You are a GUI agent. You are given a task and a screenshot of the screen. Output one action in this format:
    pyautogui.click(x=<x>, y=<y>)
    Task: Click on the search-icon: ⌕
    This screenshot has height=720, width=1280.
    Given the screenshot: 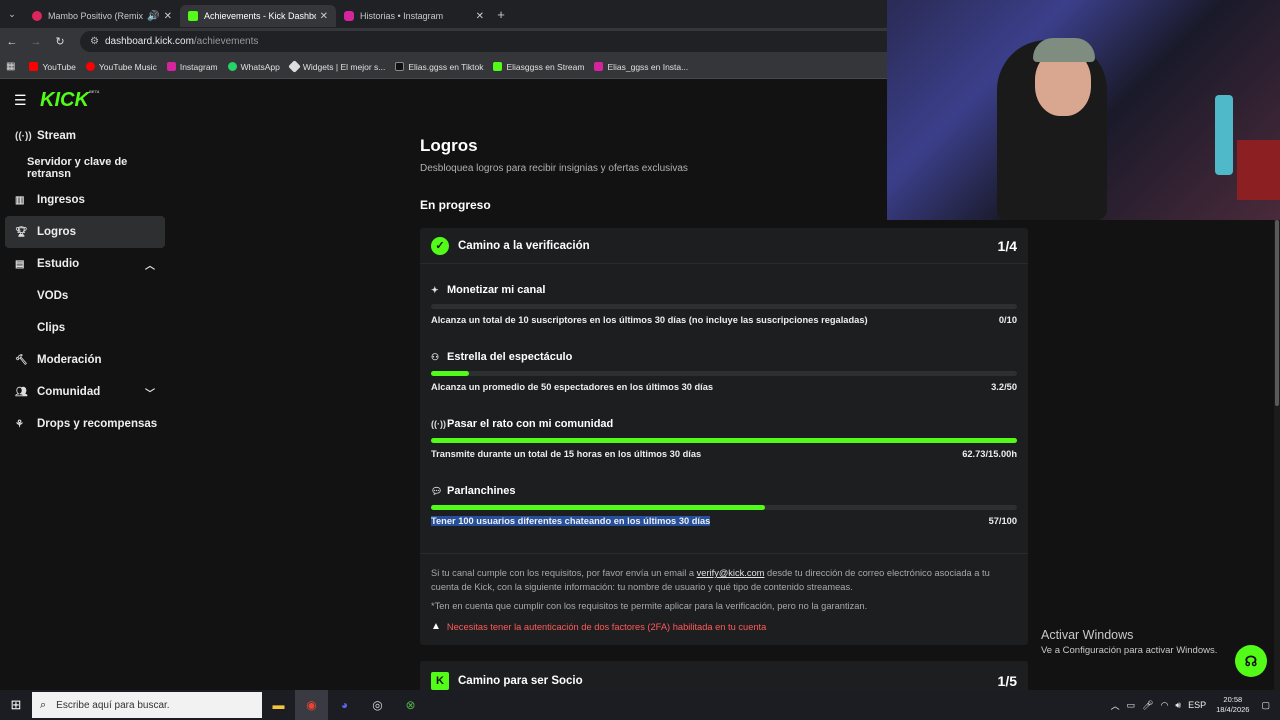 What is the action you would take?
    pyautogui.click(x=43, y=704)
    